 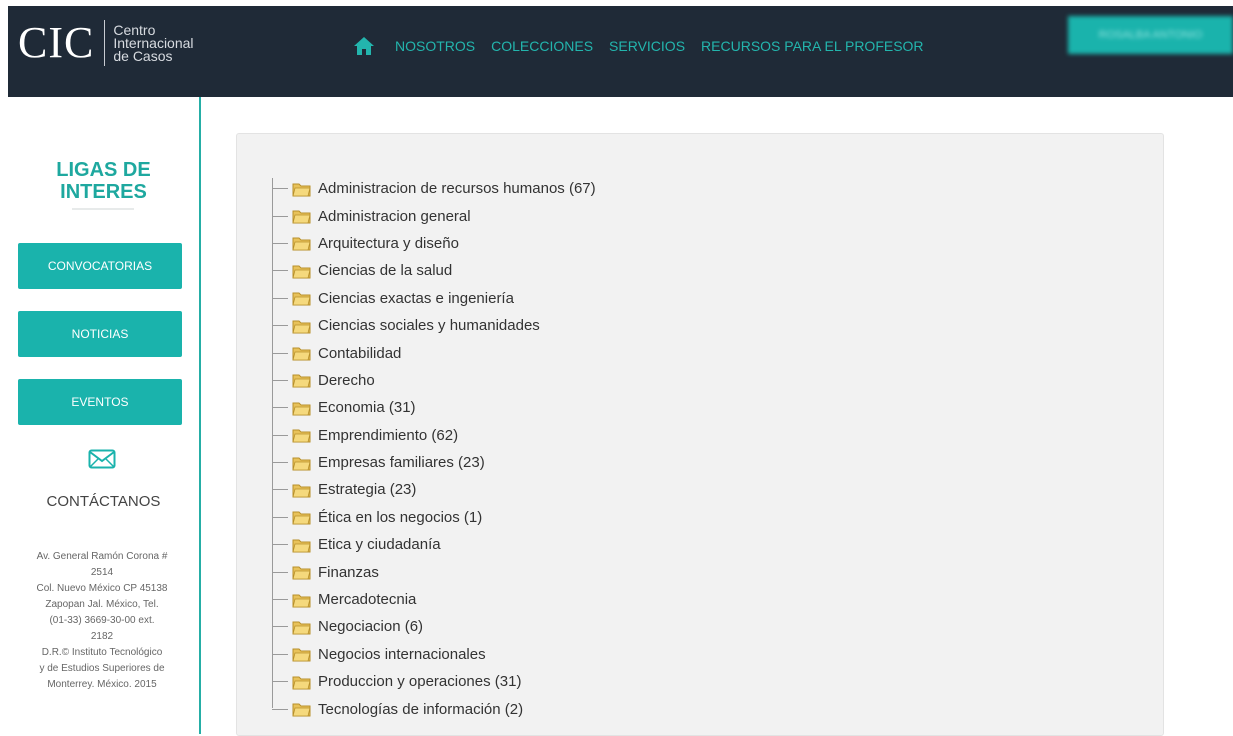 I want to click on logo-divider, so click(x=105, y=43).